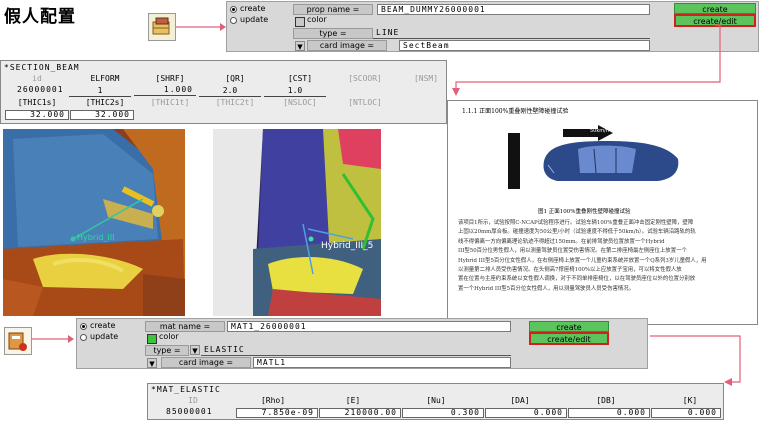 The height and width of the screenshot is (423, 760). What do you see at coordinates (162, 27) in the screenshot?
I see `property-icon` at bounding box center [162, 27].